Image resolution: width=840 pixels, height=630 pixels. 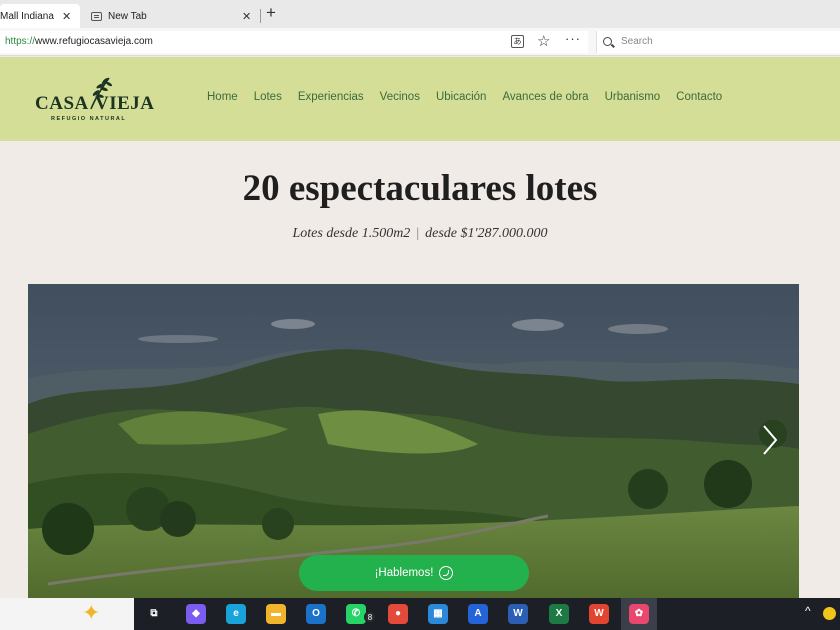 What do you see at coordinates (633, 97) in the screenshot?
I see `nav-urbanismo: Urbanismo` at bounding box center [633, 97].